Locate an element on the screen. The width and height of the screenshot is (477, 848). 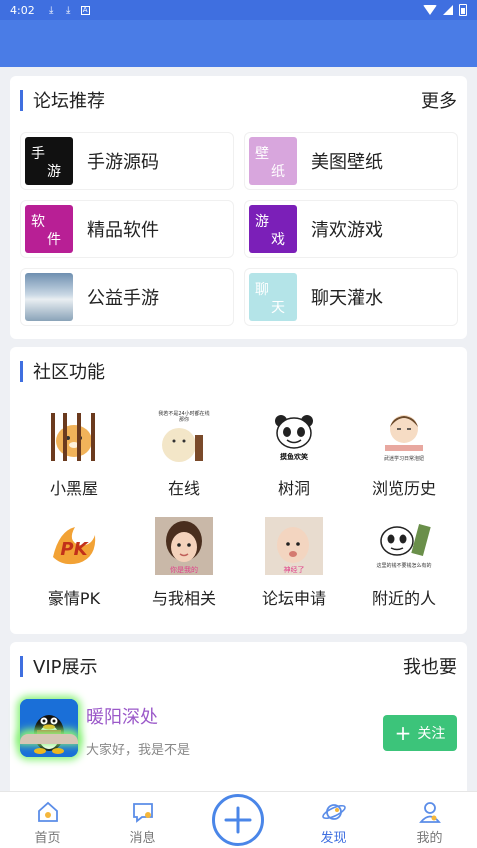
community-item: 摸鱼欢笑 树洞 is located at coordinates (294, 453).